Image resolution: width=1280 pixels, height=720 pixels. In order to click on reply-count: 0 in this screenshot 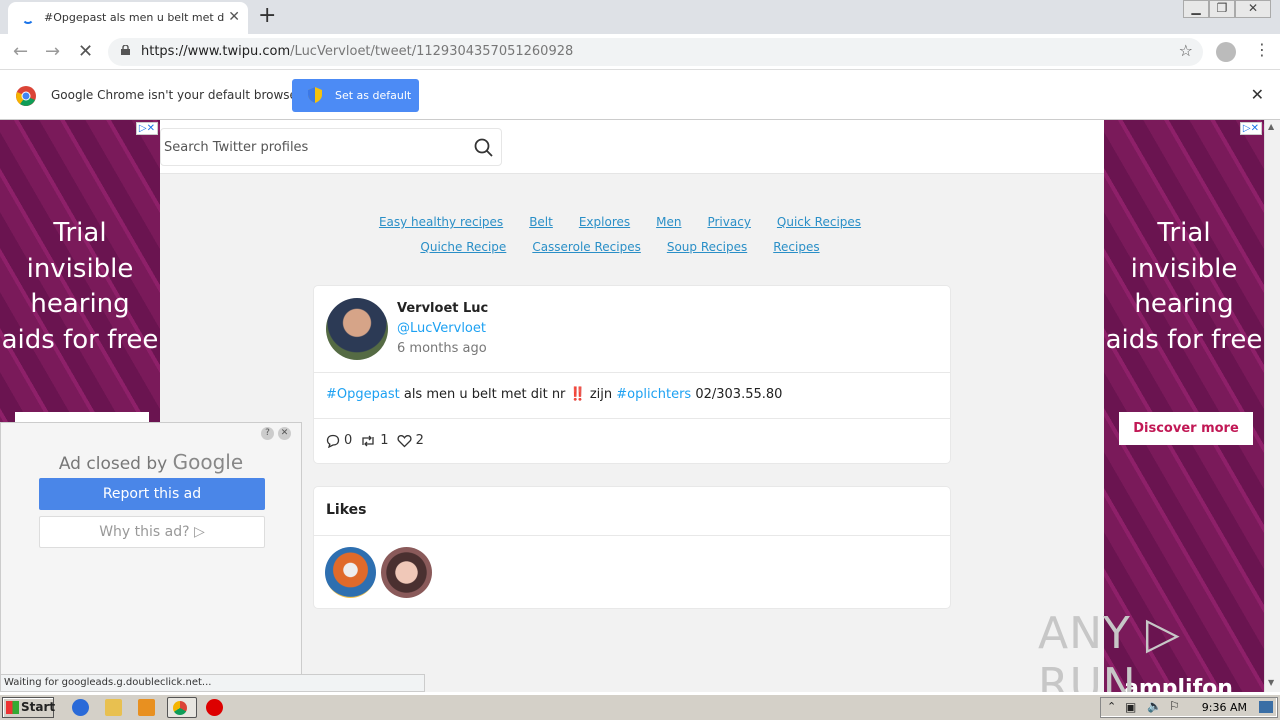, I will do `click(339, 440)`.